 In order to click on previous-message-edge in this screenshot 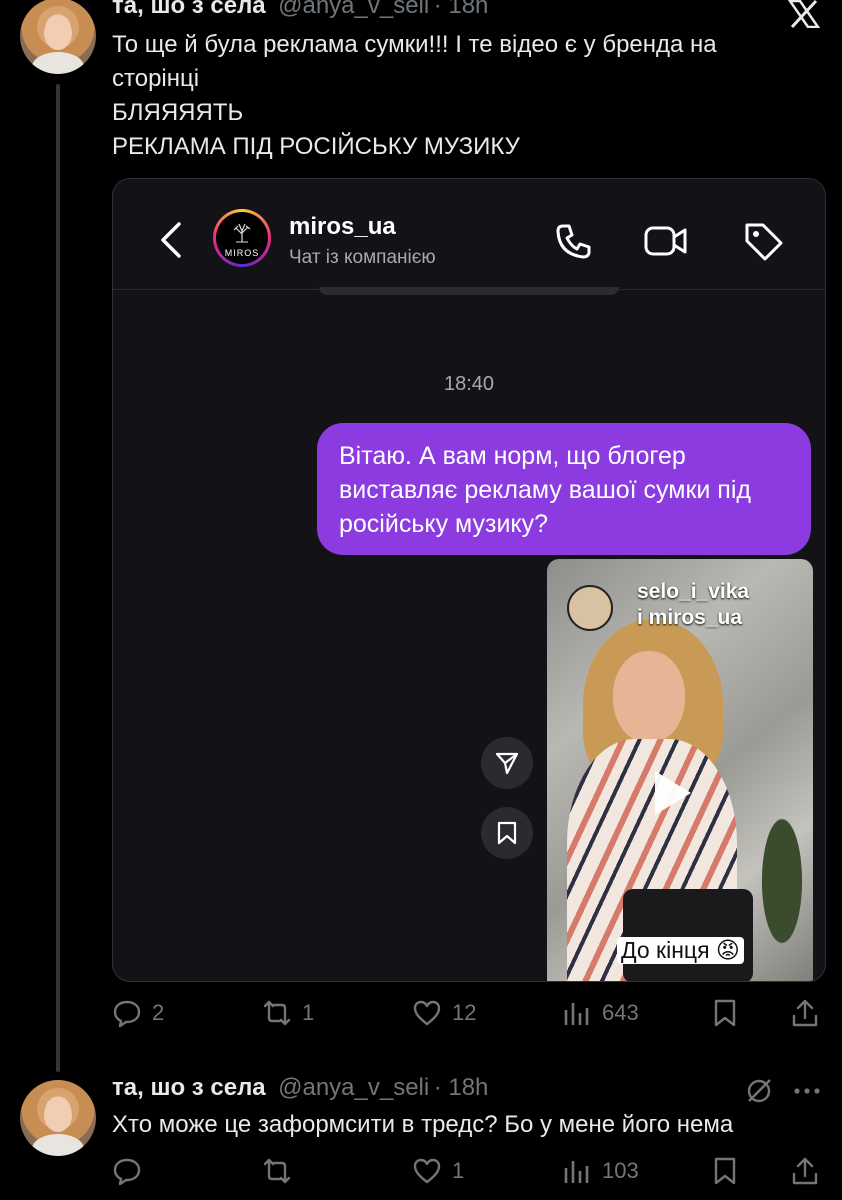, I will do `click(469, 291)`.